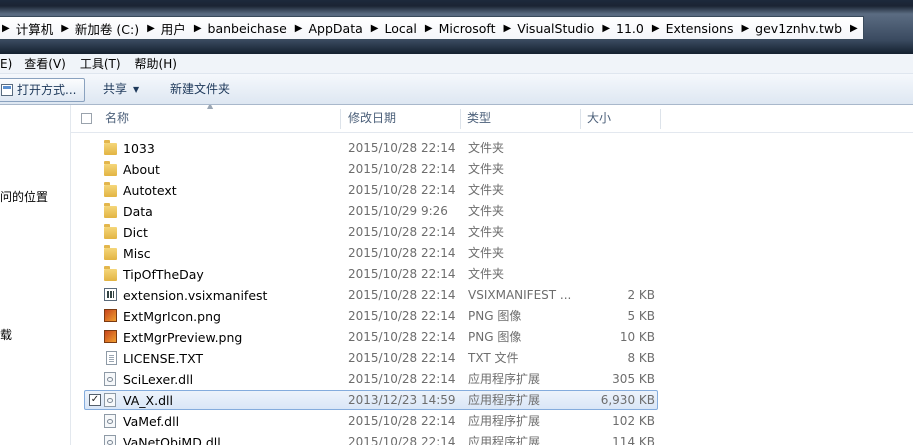 The height and width of the screenshot is (445, 913). What do you see at coordinates (401, 28) in the screenshot?
I see `breadcrumb-item: Local` at bounding box center [401, 28].